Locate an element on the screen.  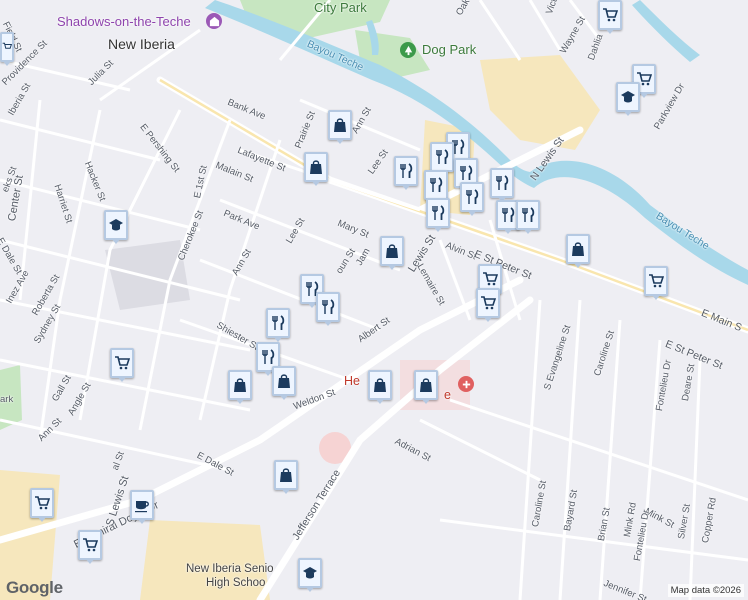
park-label: City Park is located at coordinates (340, 7).